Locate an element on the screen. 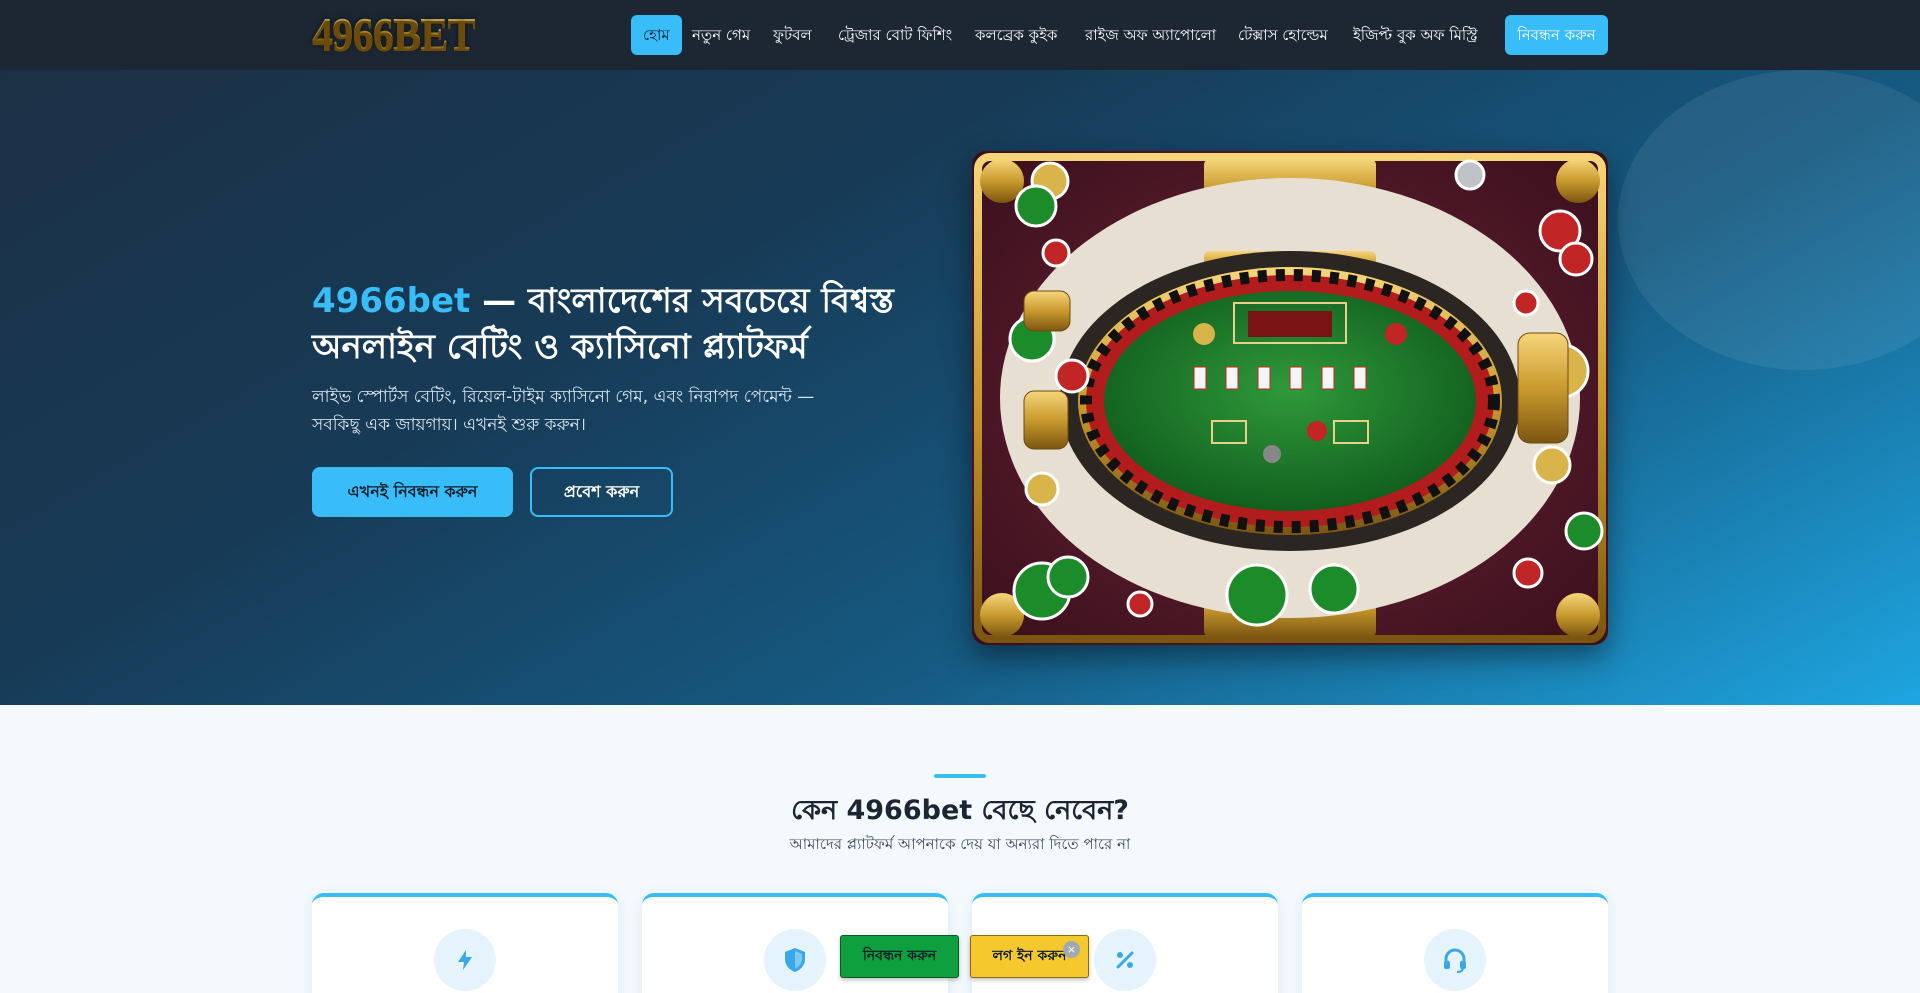 This screenshot has width=1920, height=993. shield-icon is located at coordinates (795, 960).